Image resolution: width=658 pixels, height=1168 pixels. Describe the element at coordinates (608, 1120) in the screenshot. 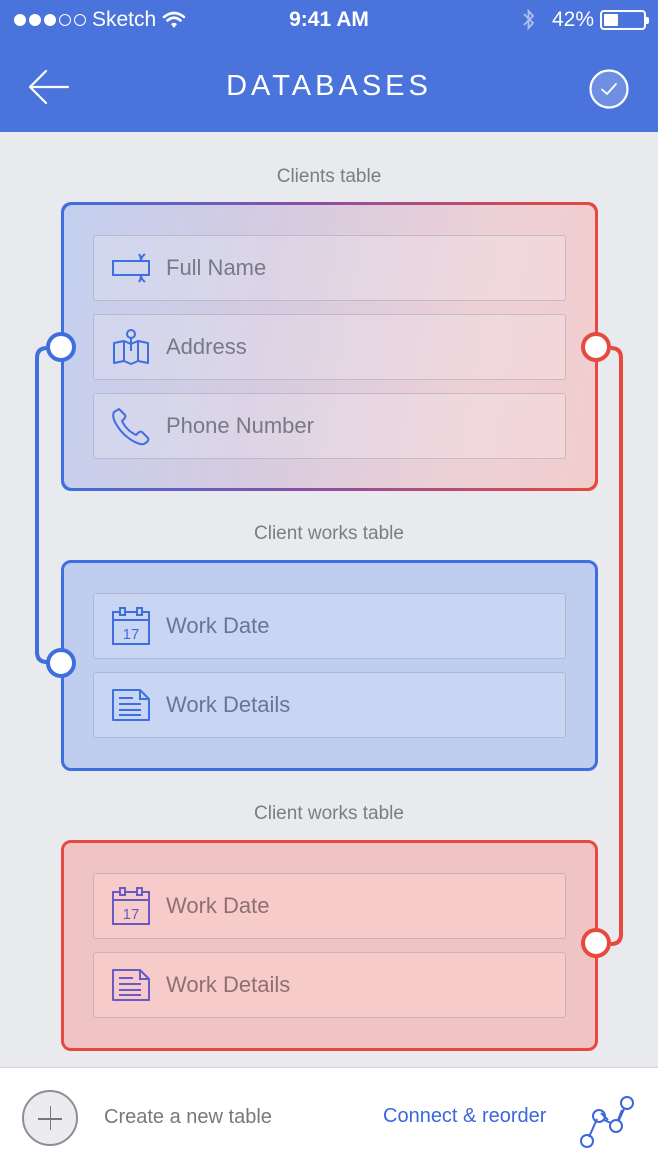

I see `connect-nodes-icon` at that location.